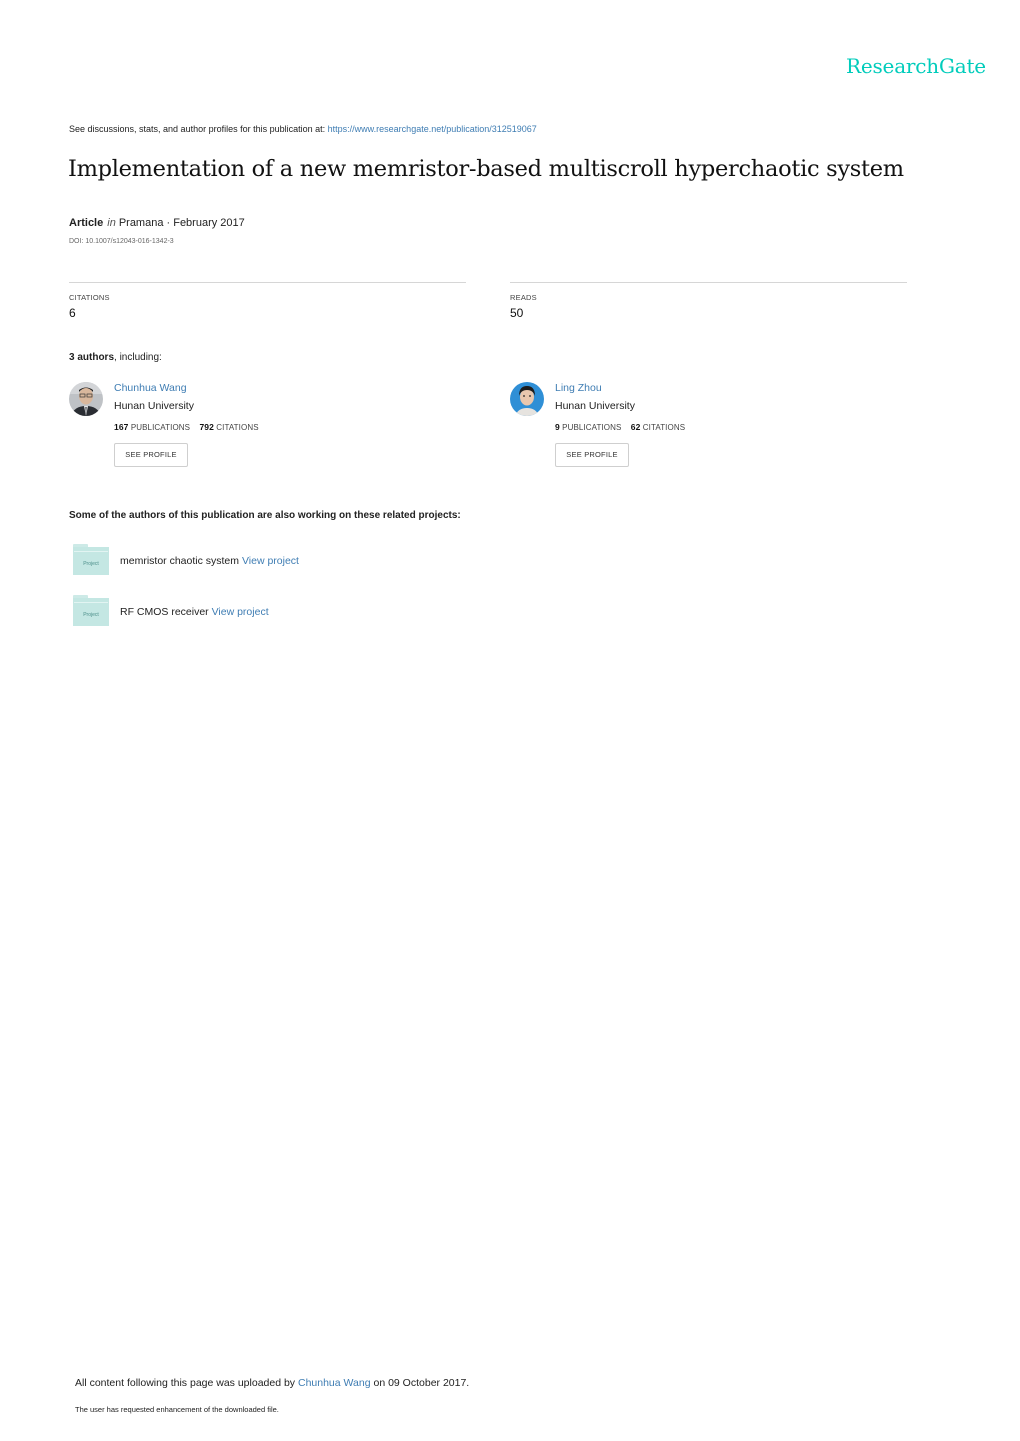  Describe the element at coordinates (517, 313) in the screenshot. I see `reads-value: 50` at that location.